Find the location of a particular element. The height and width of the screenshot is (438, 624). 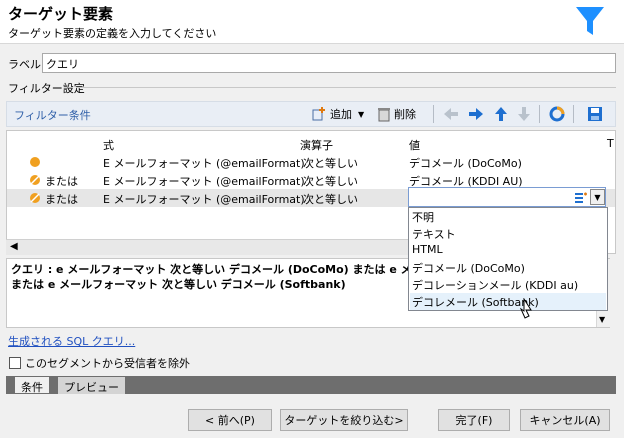

exclude-recipients-checkbox is located at coordinates (15, 363).